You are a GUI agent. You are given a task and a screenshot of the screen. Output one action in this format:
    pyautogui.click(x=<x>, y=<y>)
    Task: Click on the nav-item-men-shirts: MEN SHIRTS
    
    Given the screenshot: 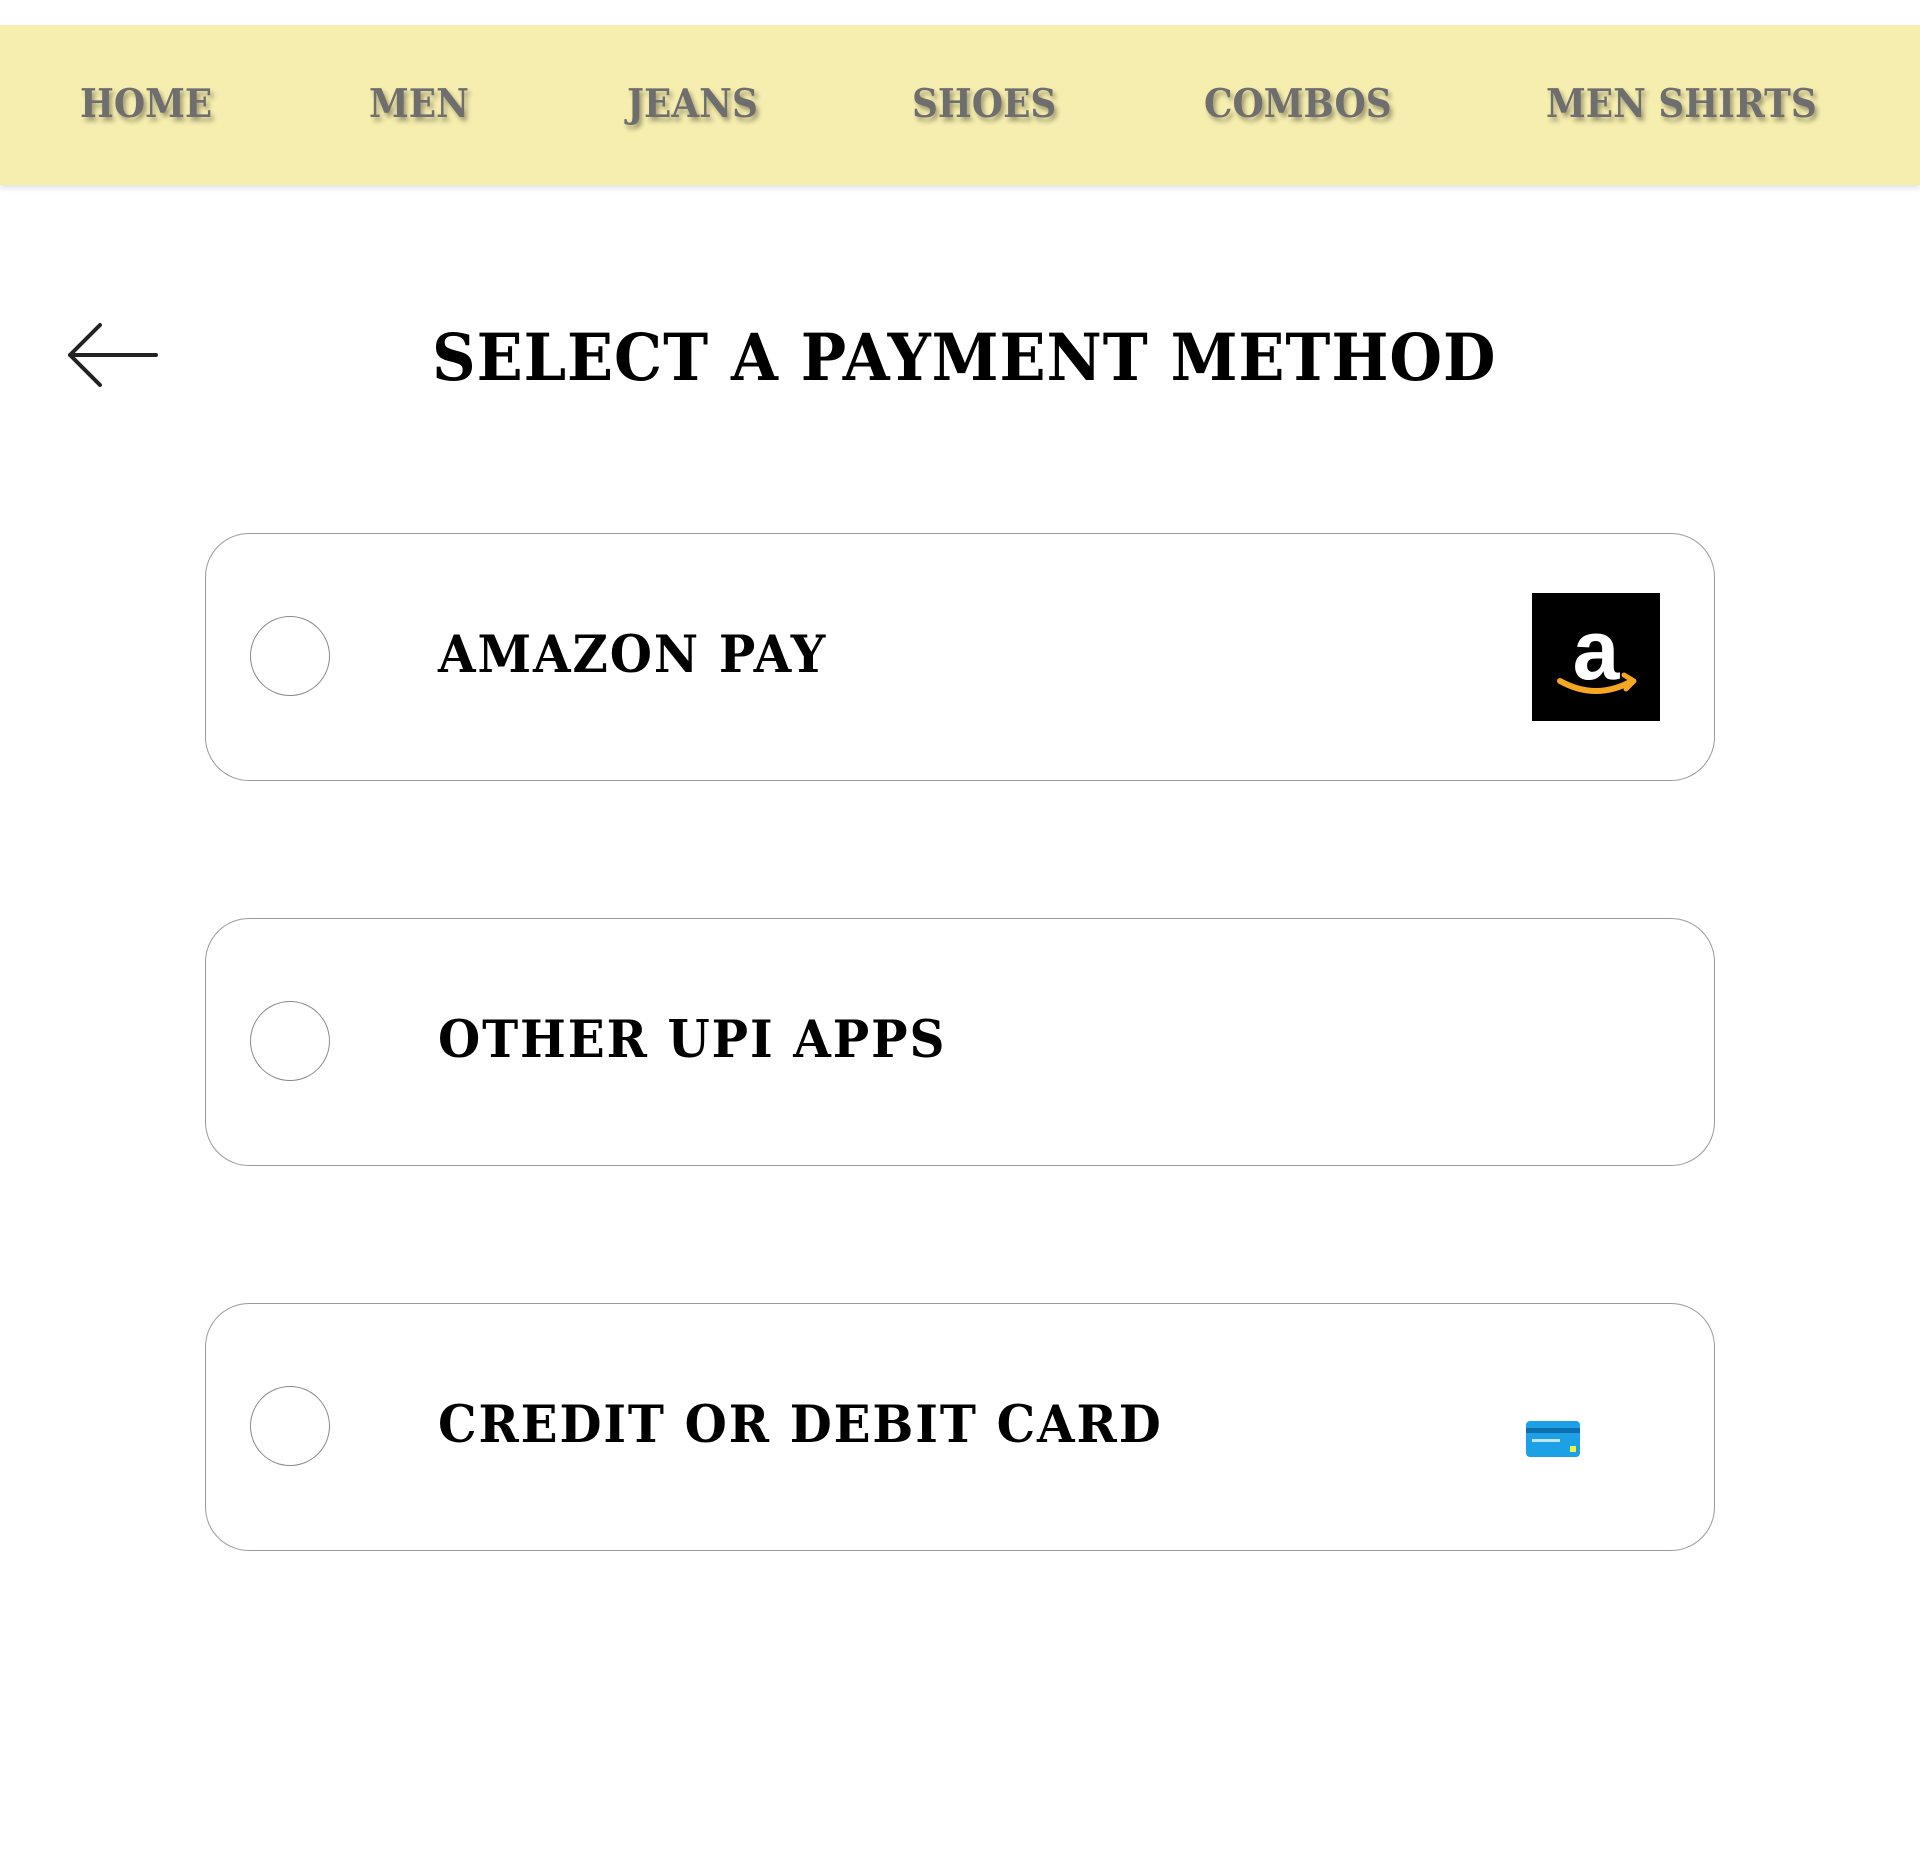 What is the action you would take?
    pyautogui.click(x=1681, y=104)
    